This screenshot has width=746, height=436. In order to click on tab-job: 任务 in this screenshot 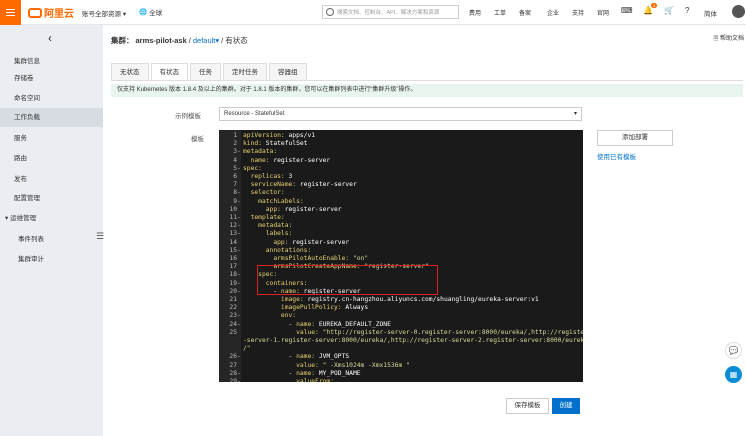, I will do `click(205, 71)`.